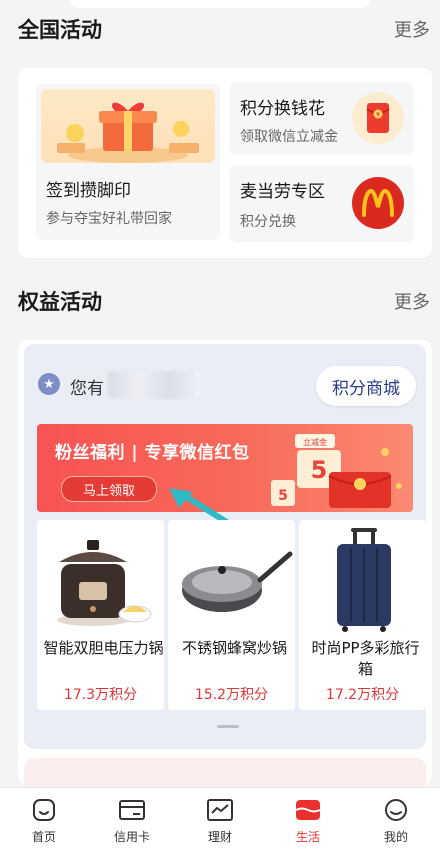 This screenshot has height=850, width=440. I want to click on product-name: 智能双胆电压力锅, so click(103, 648).